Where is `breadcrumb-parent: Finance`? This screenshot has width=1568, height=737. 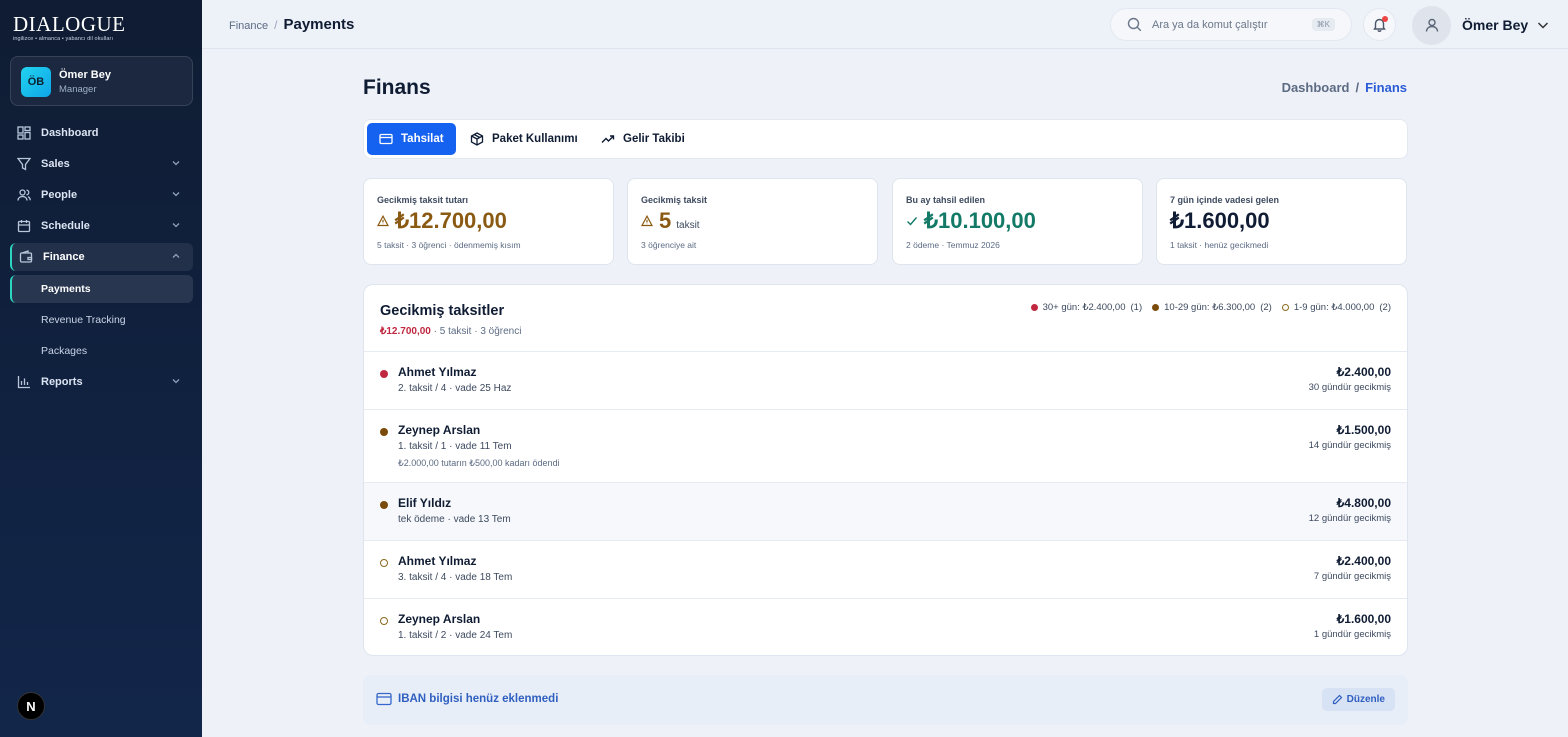
breadcrumb-parent: Finance is located at coordinates (248, 26).